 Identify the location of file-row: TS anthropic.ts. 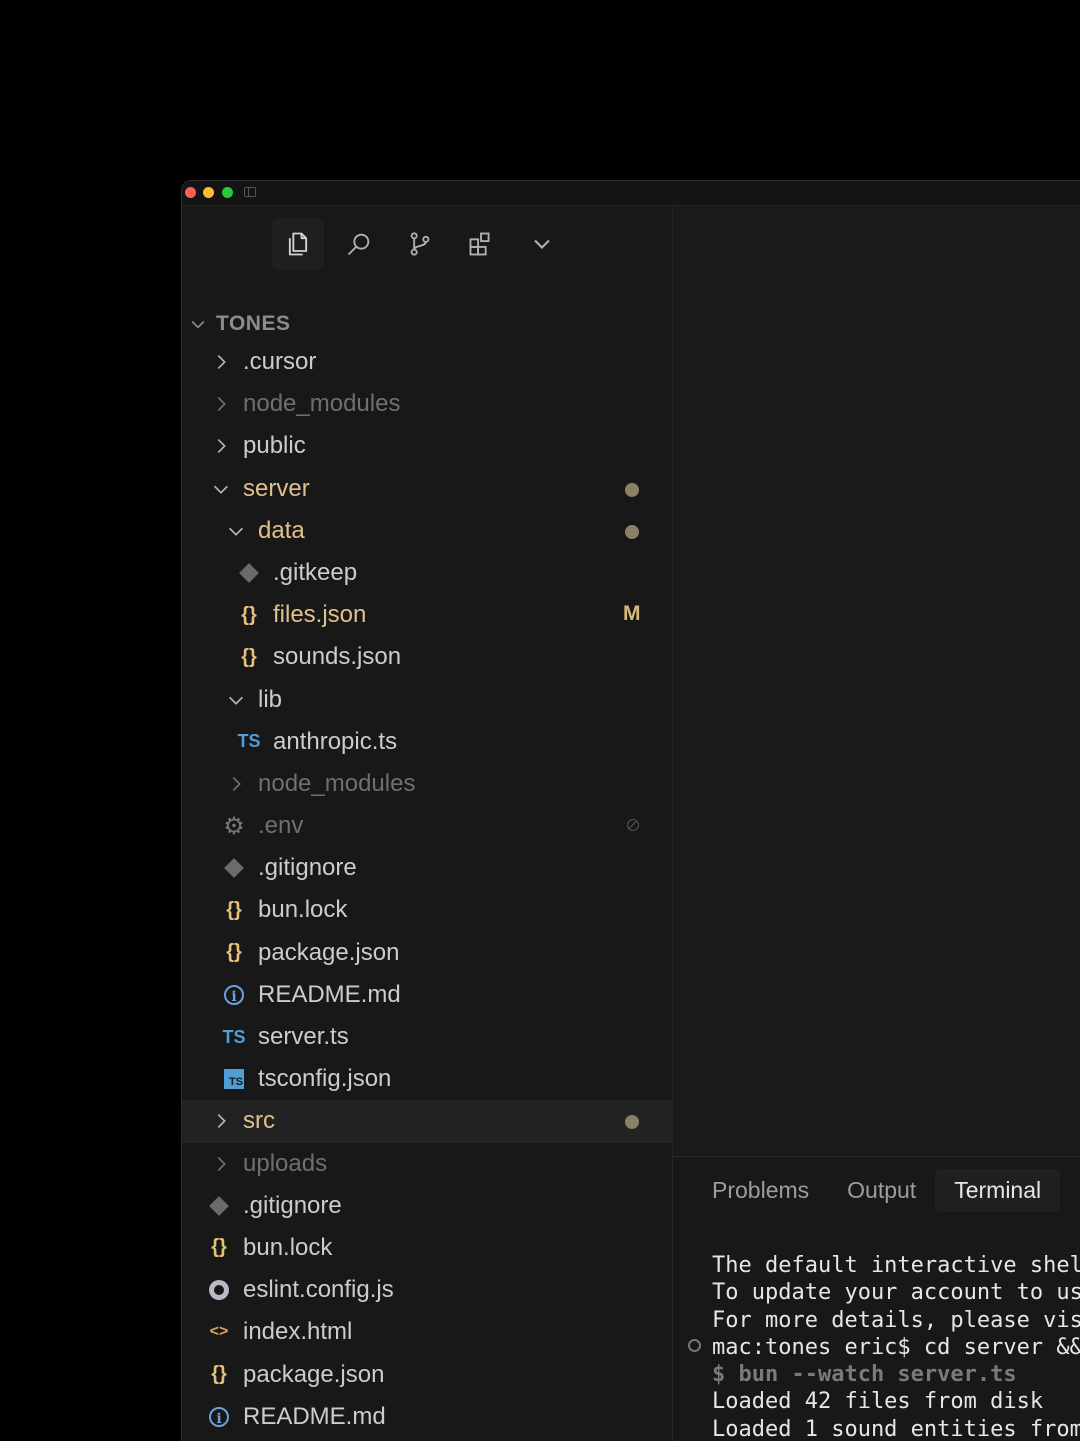
(427, 742).